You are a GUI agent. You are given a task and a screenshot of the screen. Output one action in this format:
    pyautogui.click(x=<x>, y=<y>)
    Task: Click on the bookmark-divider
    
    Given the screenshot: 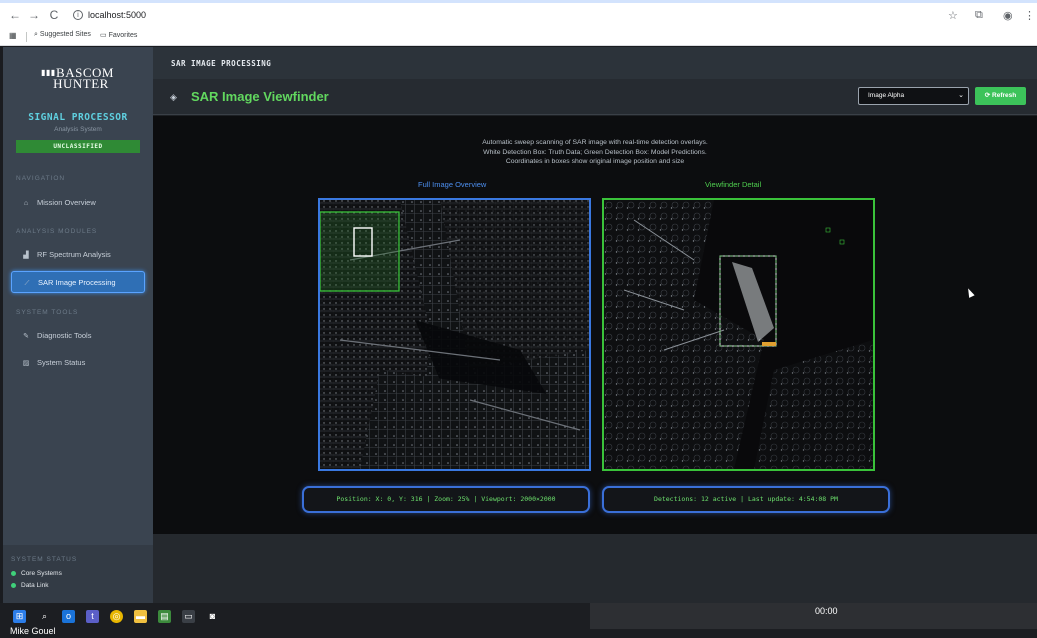 What is the action you would take?
    pyautogui.click(x=26, y=37)
    